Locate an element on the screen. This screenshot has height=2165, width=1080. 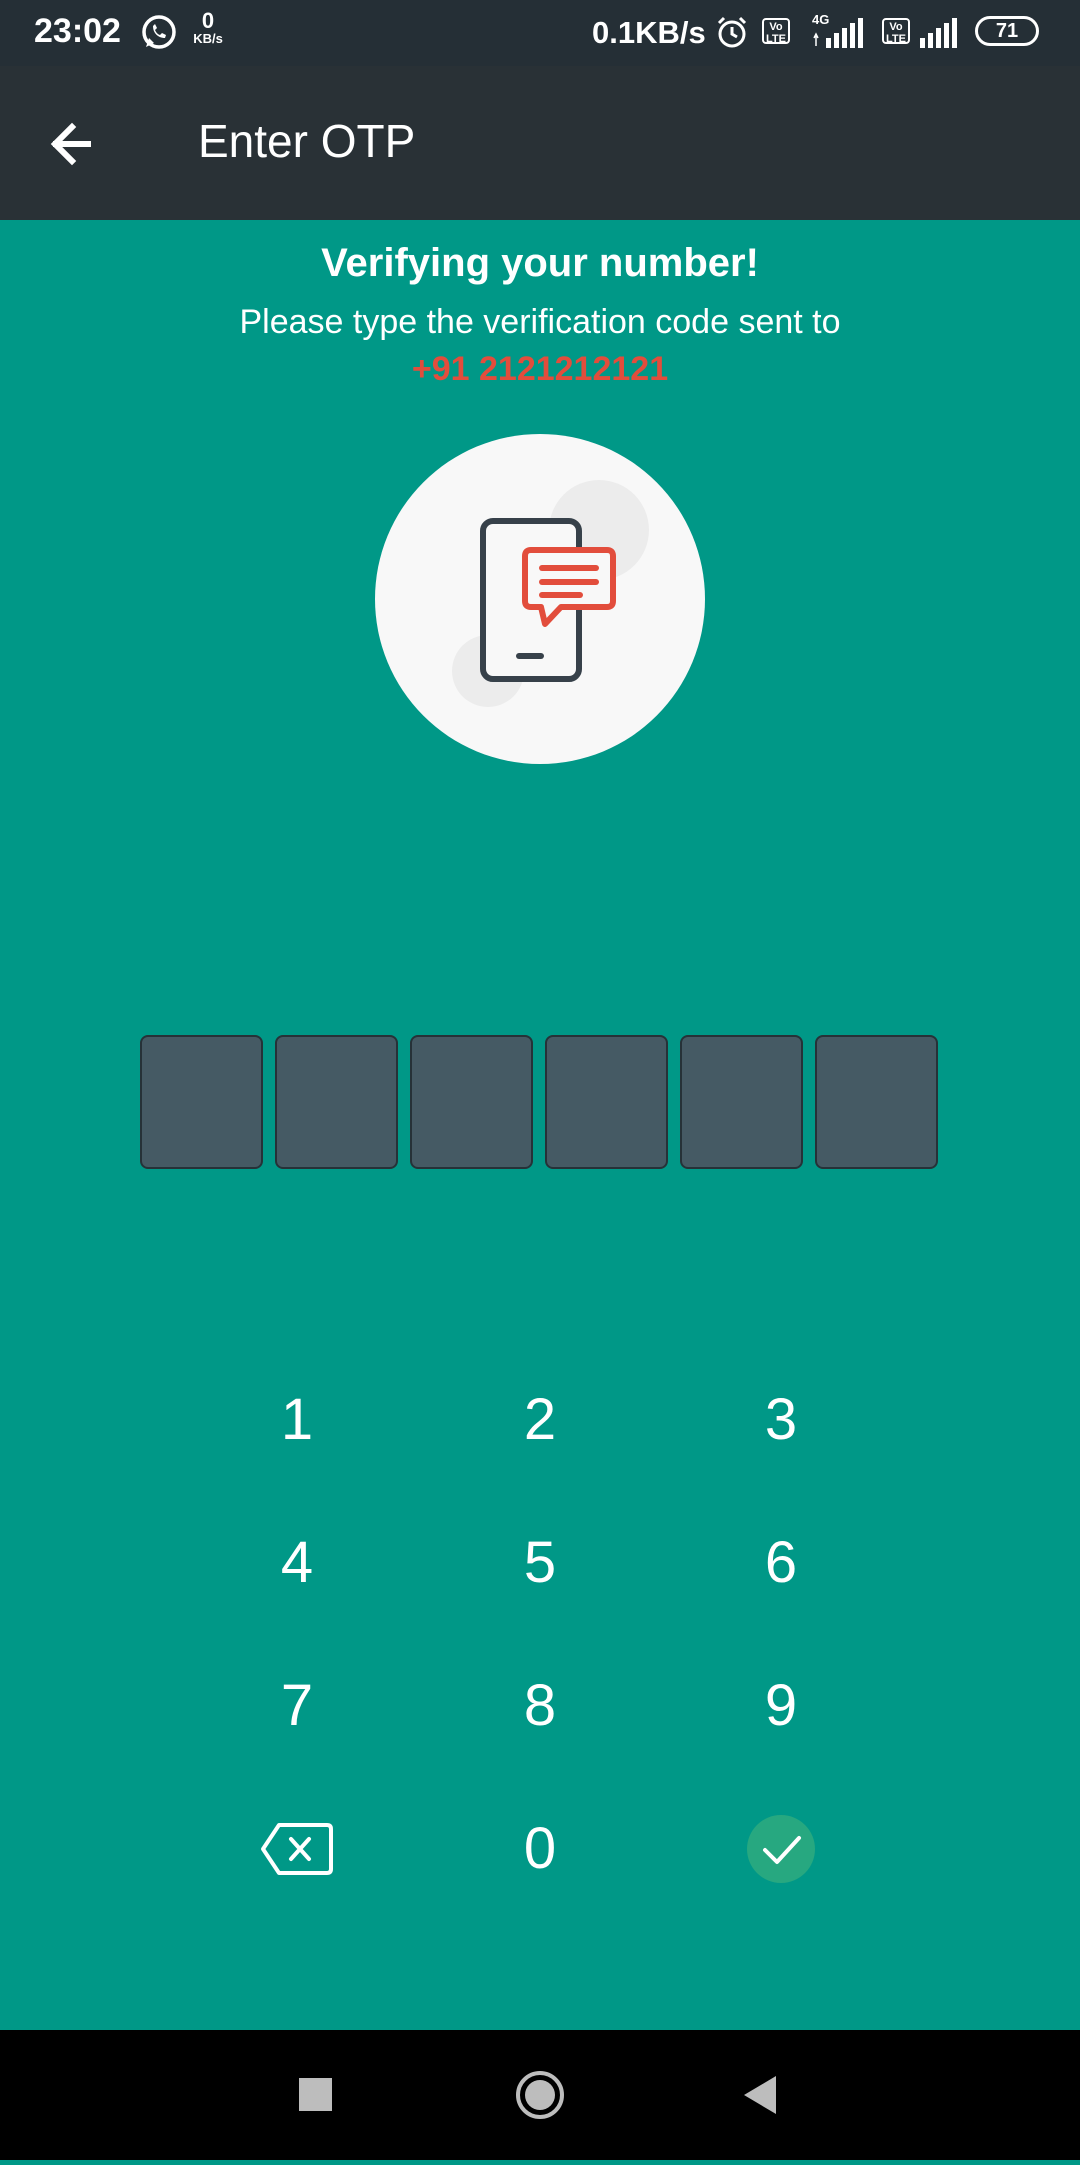
key-4: 4 is located at coordinates (297, 1563).